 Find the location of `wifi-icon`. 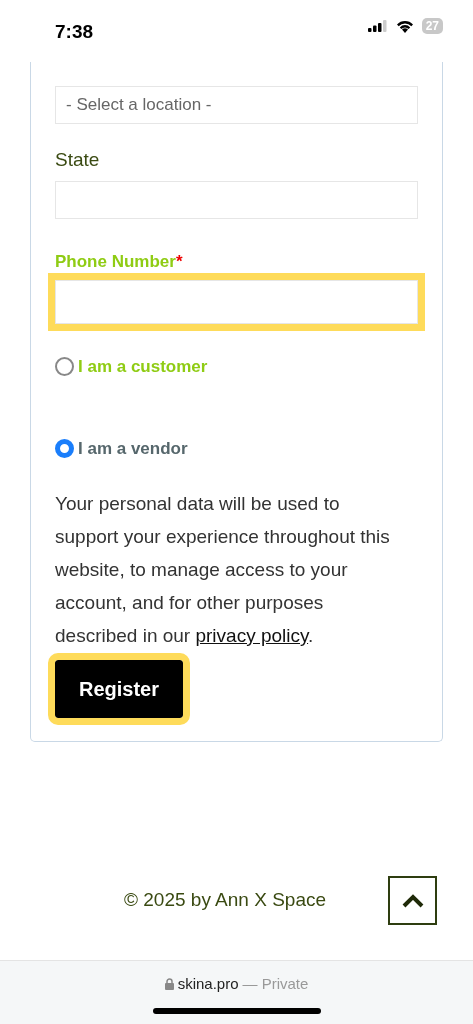

wifi-icon is located at coordinates (404, 26).